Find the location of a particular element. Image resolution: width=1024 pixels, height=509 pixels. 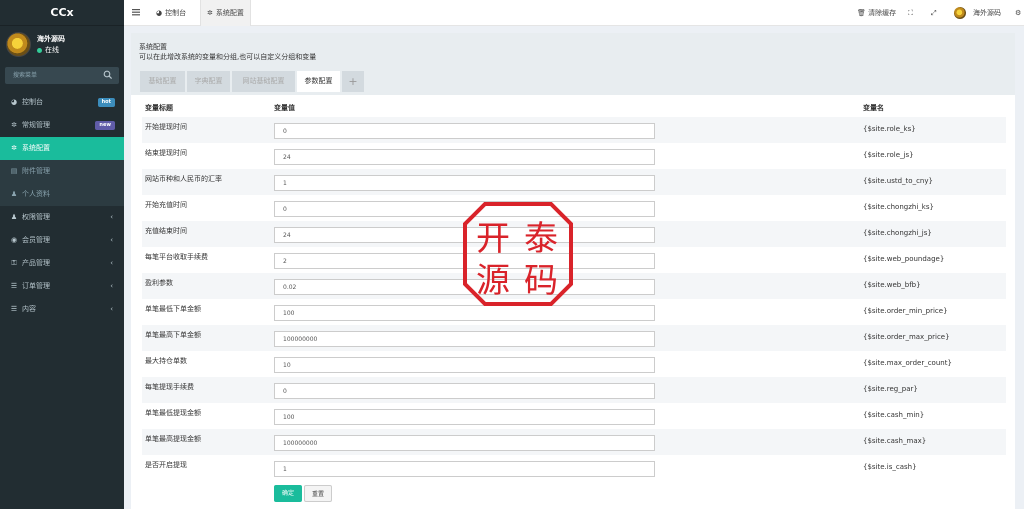

top-tab-system-config: ✲ 系统配置 is located at coordinates (225, 13).